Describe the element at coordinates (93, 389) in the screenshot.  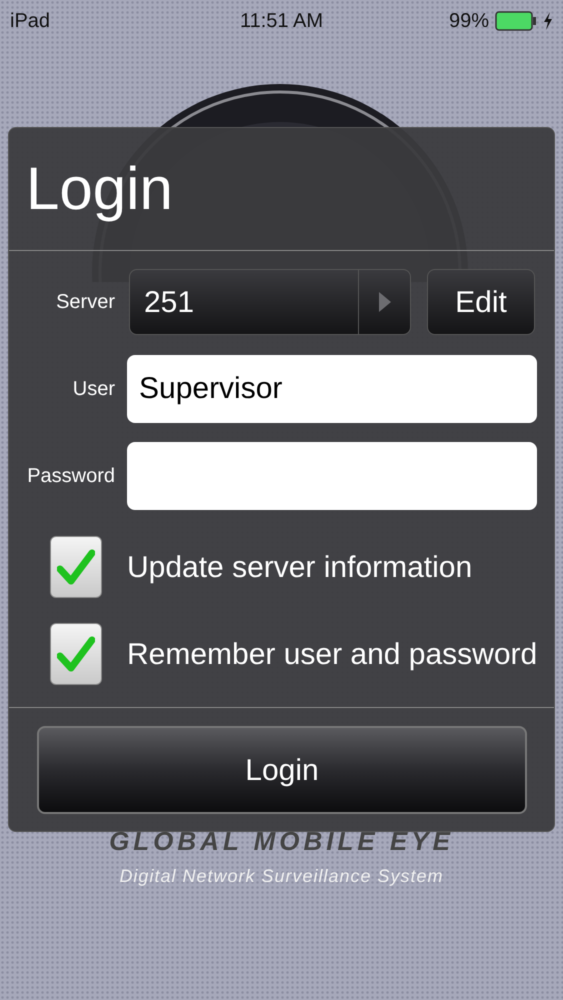
I see `user-label: User` at that location.